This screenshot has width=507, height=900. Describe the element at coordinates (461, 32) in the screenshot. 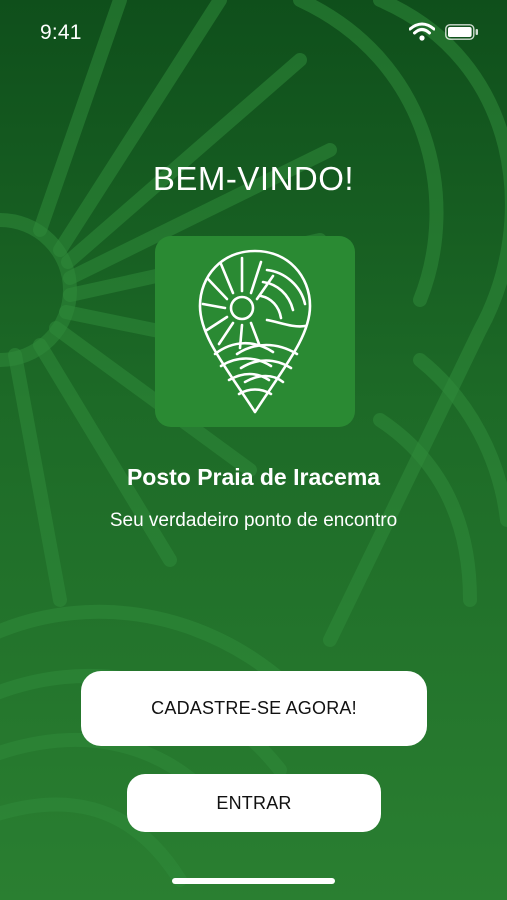

I see `battery-icon` at that location.